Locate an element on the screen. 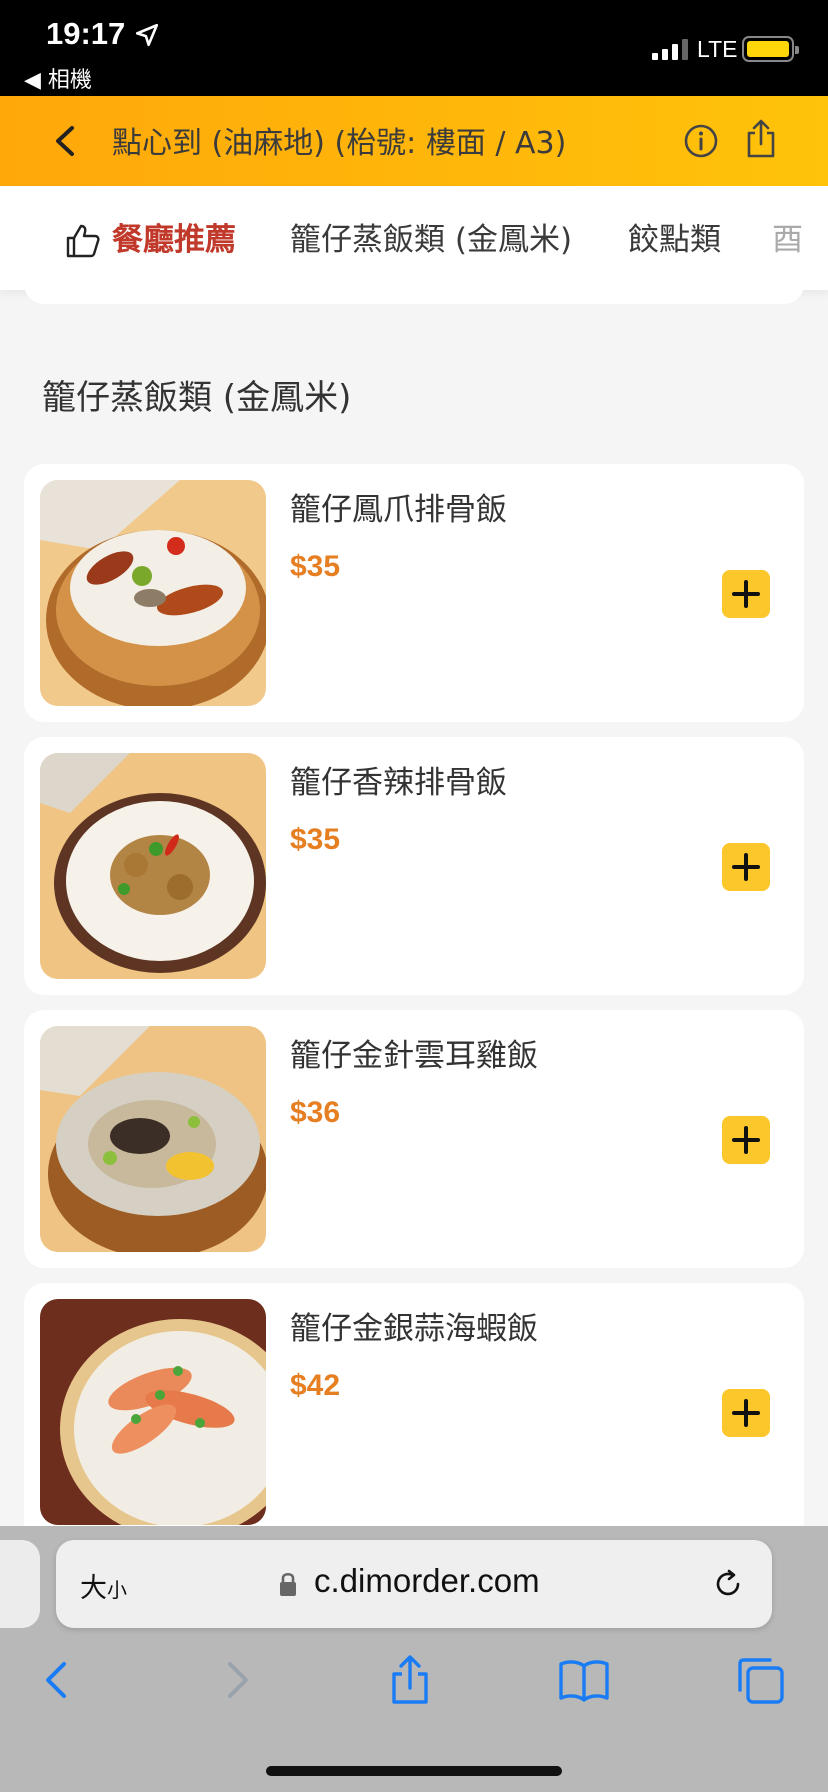  item-name: 籠仔鳳爪排骨飯 is located at coordinates (398, 510).